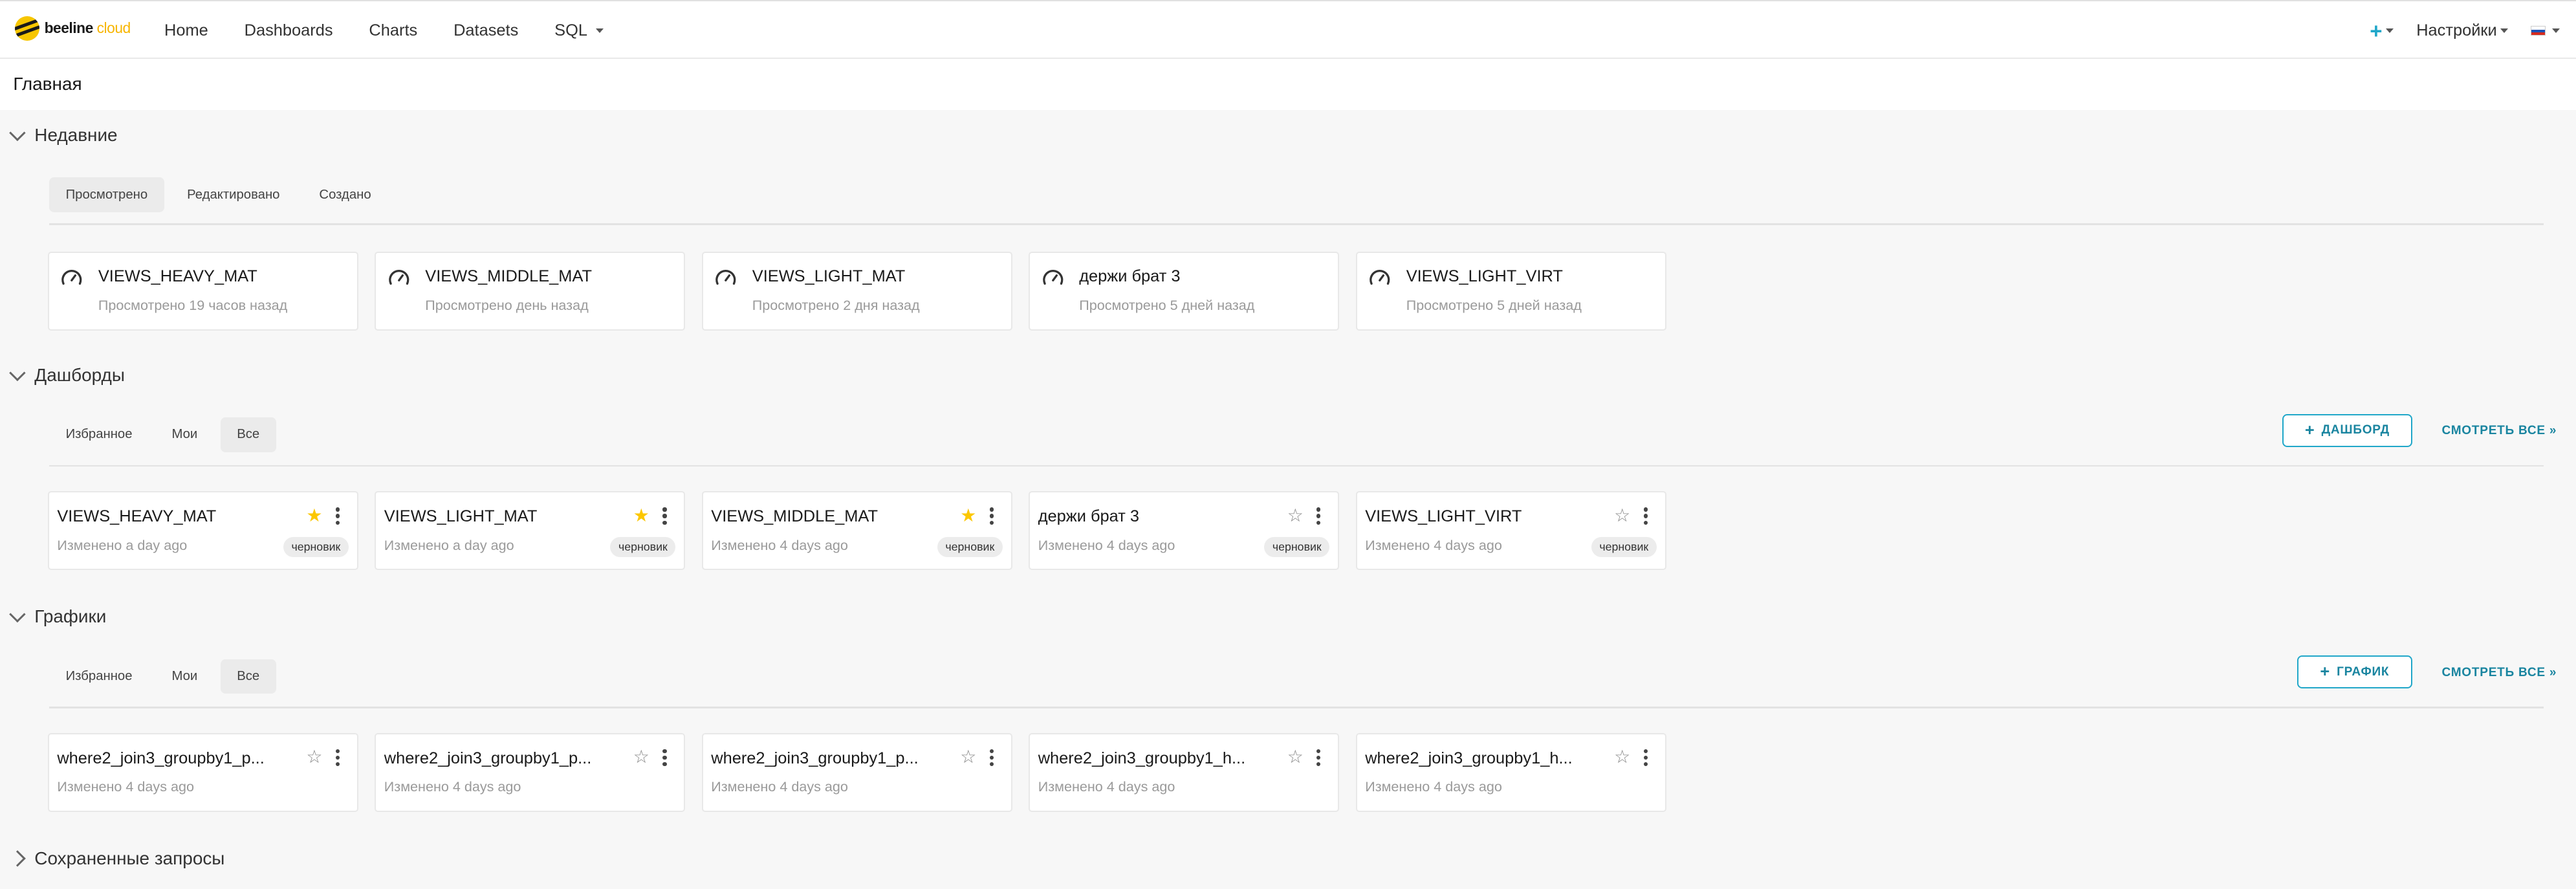  I want to click on brand-logo: beeline cloud, so click(72, 28).